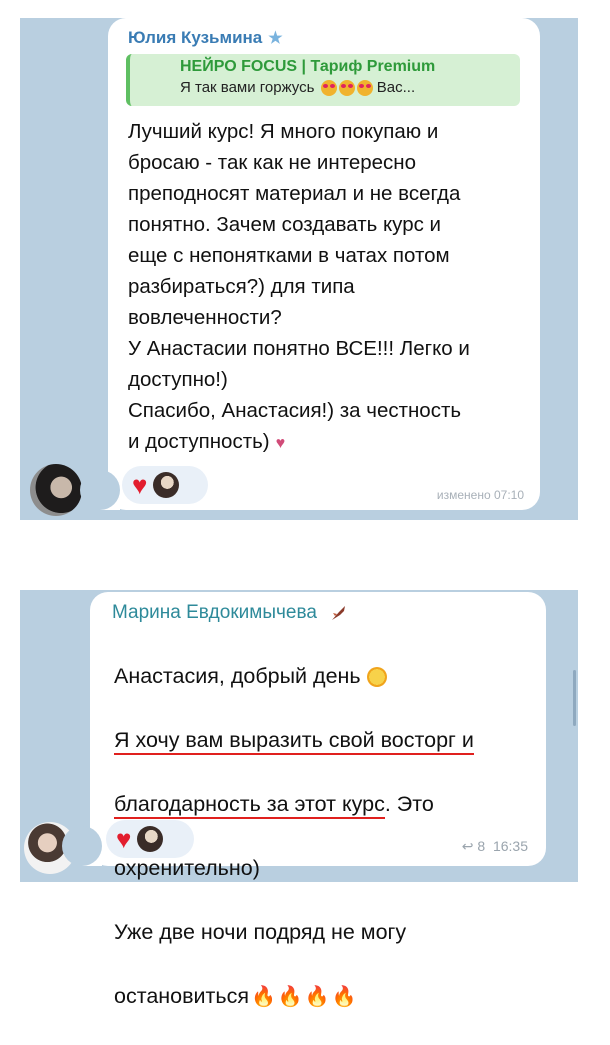 Image resolution: width=610 pixels, height=1045 pixels. What do you see at coordinates (339, 612) in the screenshot?
I see `quill-icon` at bounding box center [339, 612].